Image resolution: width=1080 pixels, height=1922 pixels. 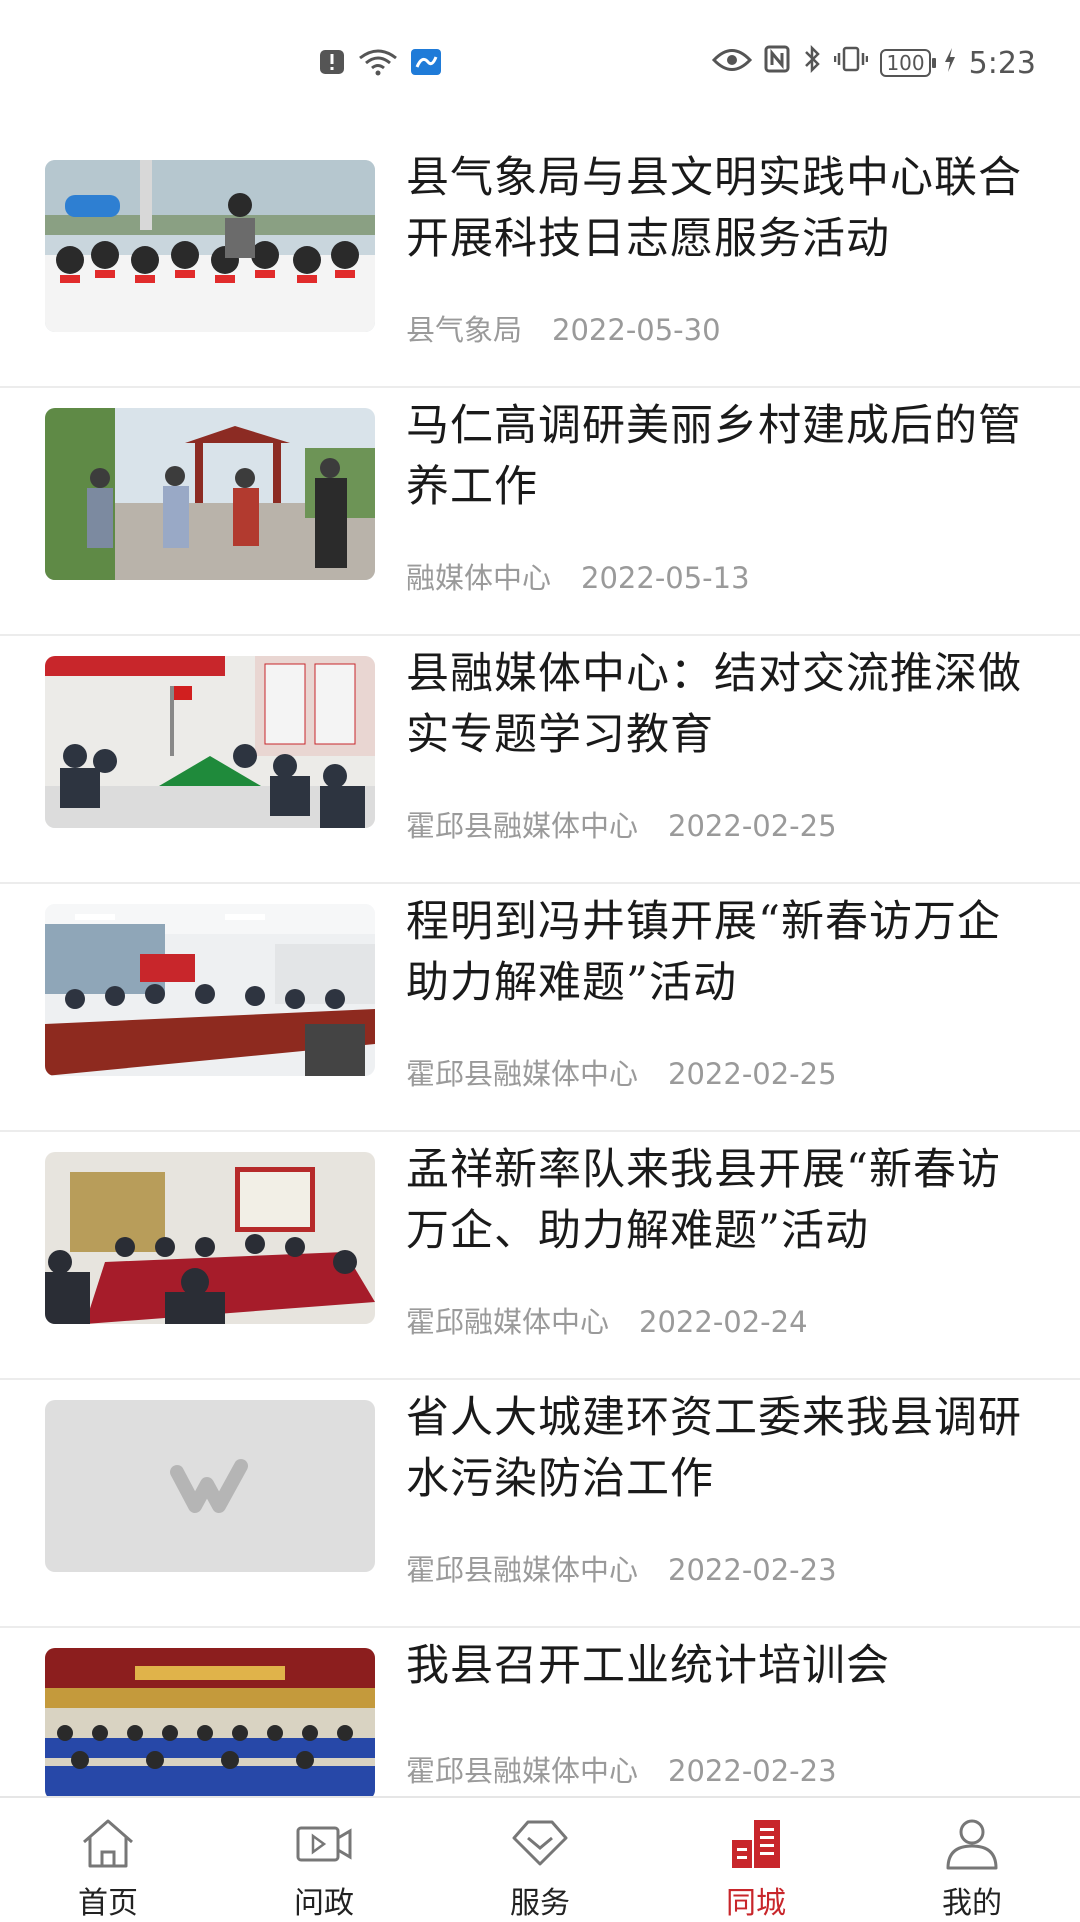 What do you see at coordinates (724, 209) in the screenshot?
I see `news-title: 县气象局与县文明实践中心联合开展科技日志愿服务活动` at bounding box center [724, 209].